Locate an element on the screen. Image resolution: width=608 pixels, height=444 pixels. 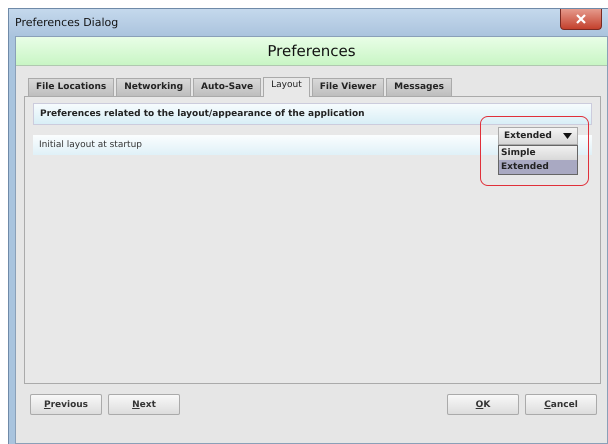
layout-dropdown: Extended is located at coordinates (538, 136).